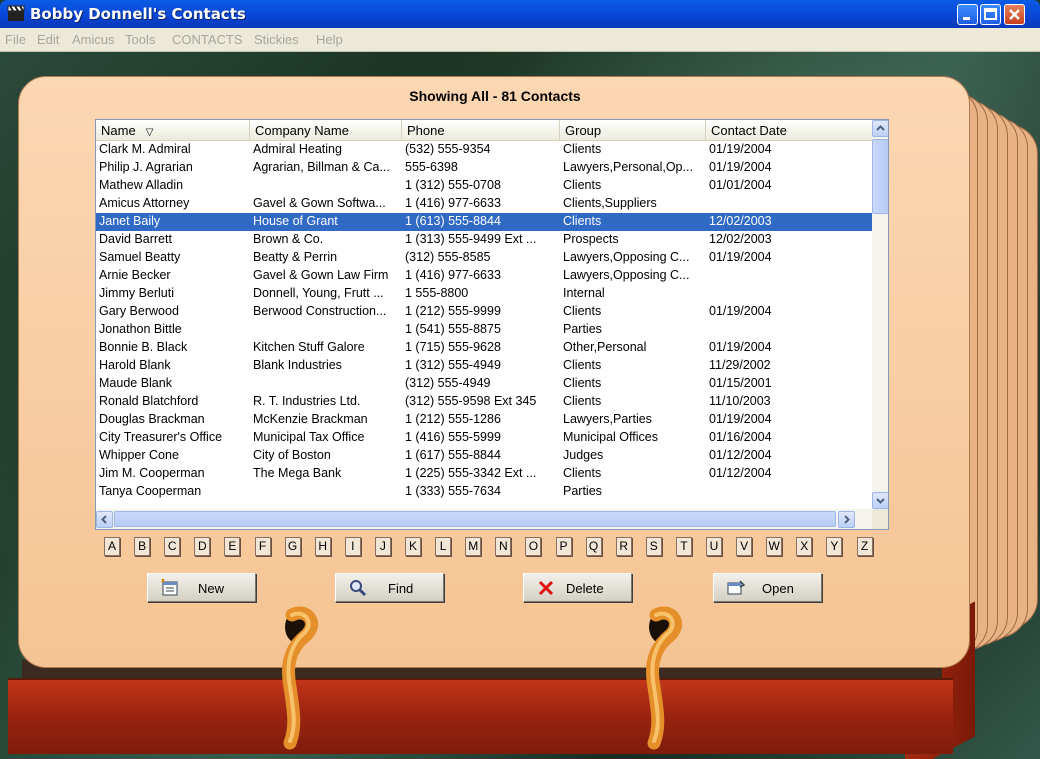  I want to click on cell-name: David Barrett, so click(135, 239).